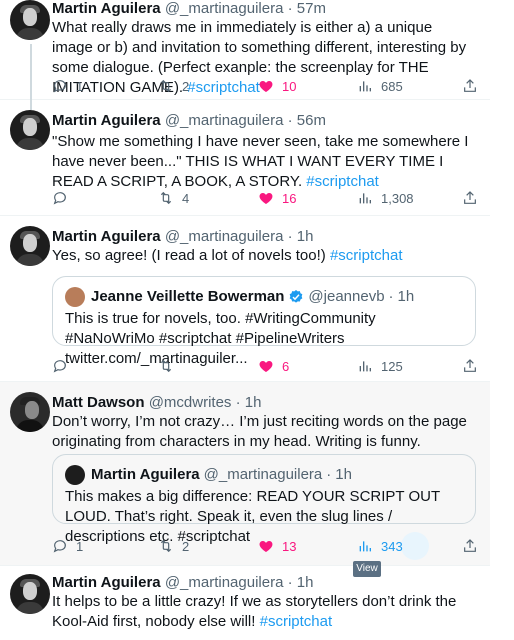 This screenshot has width=514, height=640. I want to click on views-button: 685, so click(380, 86).